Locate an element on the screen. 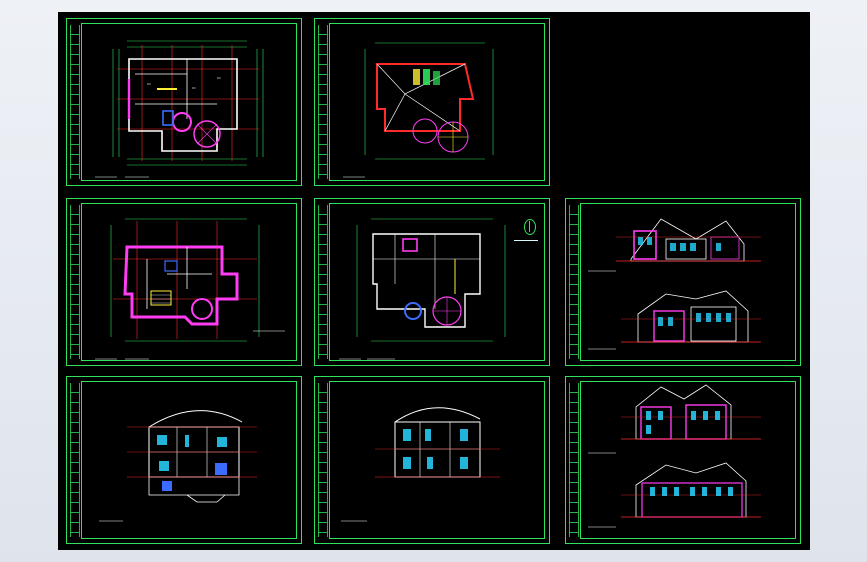 This screenshot has width=867, height=562. north-arrow-note is located at coordinates (526, 239).